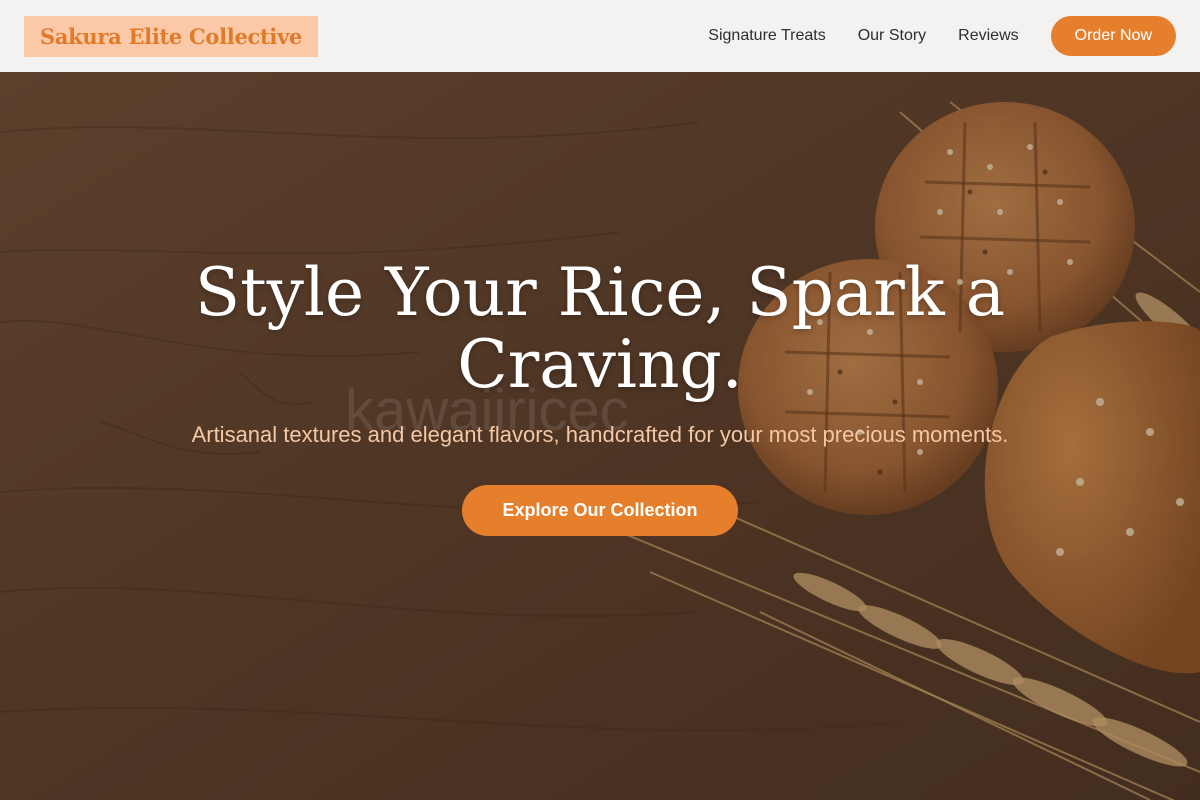 The image size is (1200, 800). I want to click on hero-title: Style Your Rice, Spark a Craving., so click(600, 328).